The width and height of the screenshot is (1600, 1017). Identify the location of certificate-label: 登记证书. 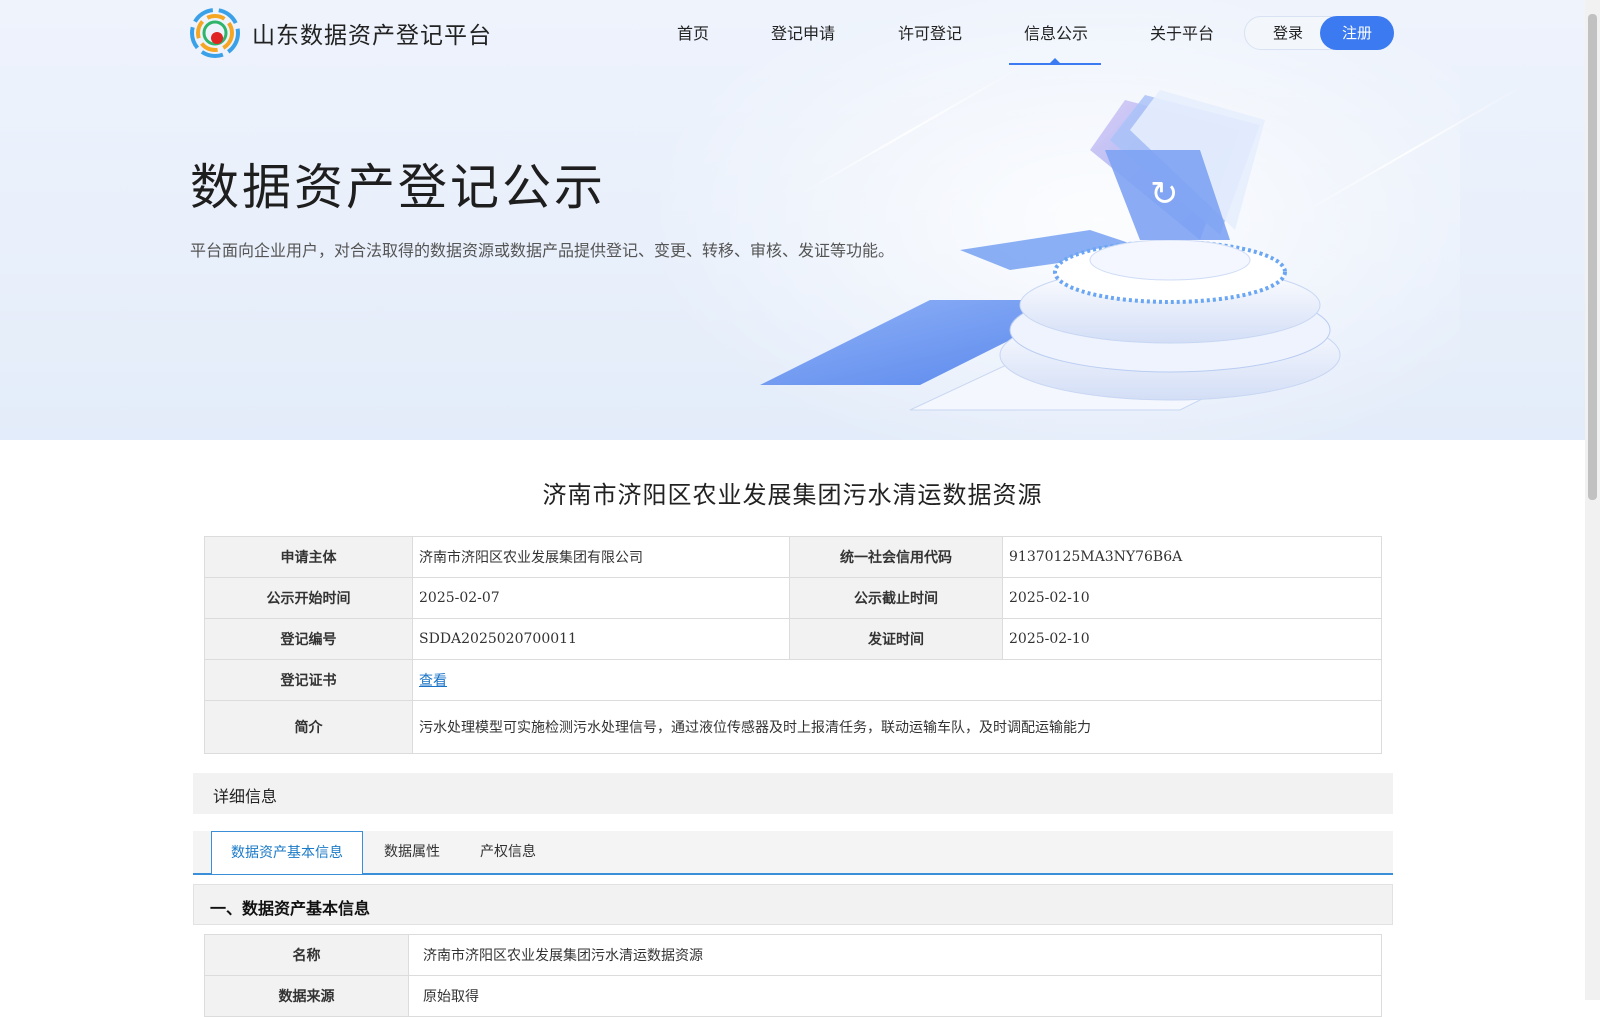
(308, 680).